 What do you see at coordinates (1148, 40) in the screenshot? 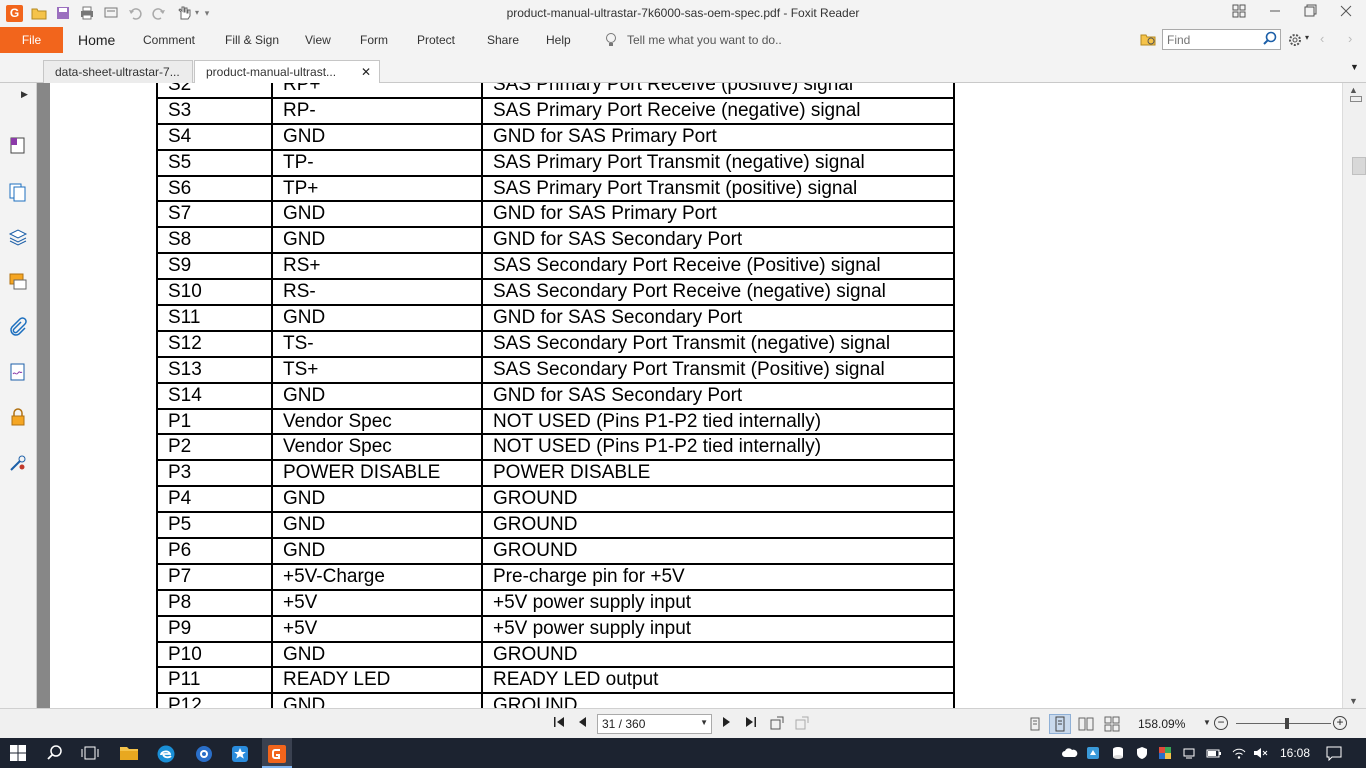
I see `find-options-icon` at bounding box center [1148, 40].